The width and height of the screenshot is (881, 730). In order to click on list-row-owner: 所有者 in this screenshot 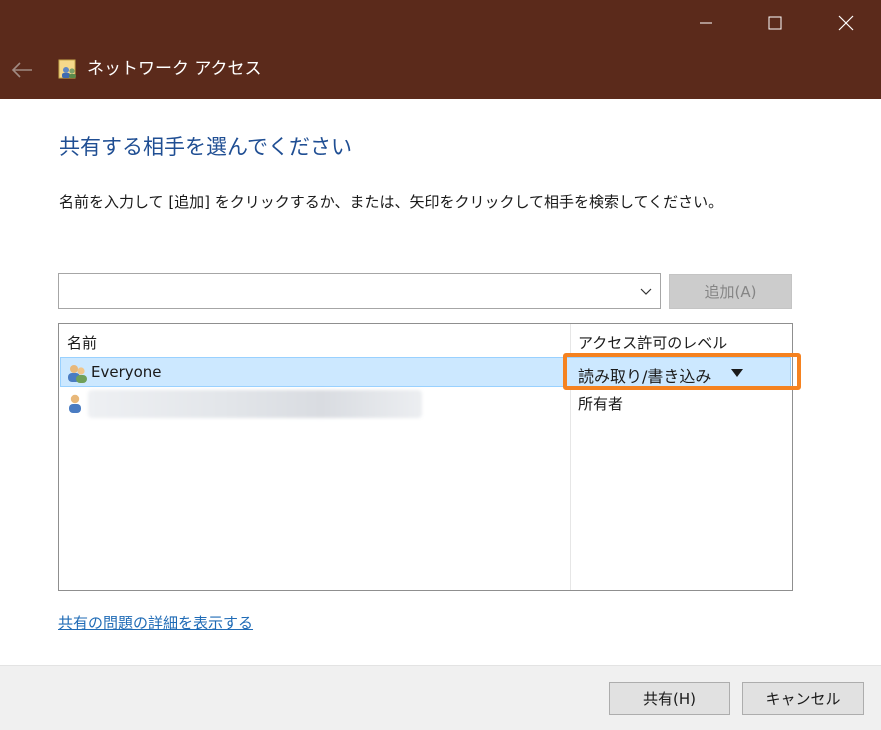, I will do `click(425, 403)`.